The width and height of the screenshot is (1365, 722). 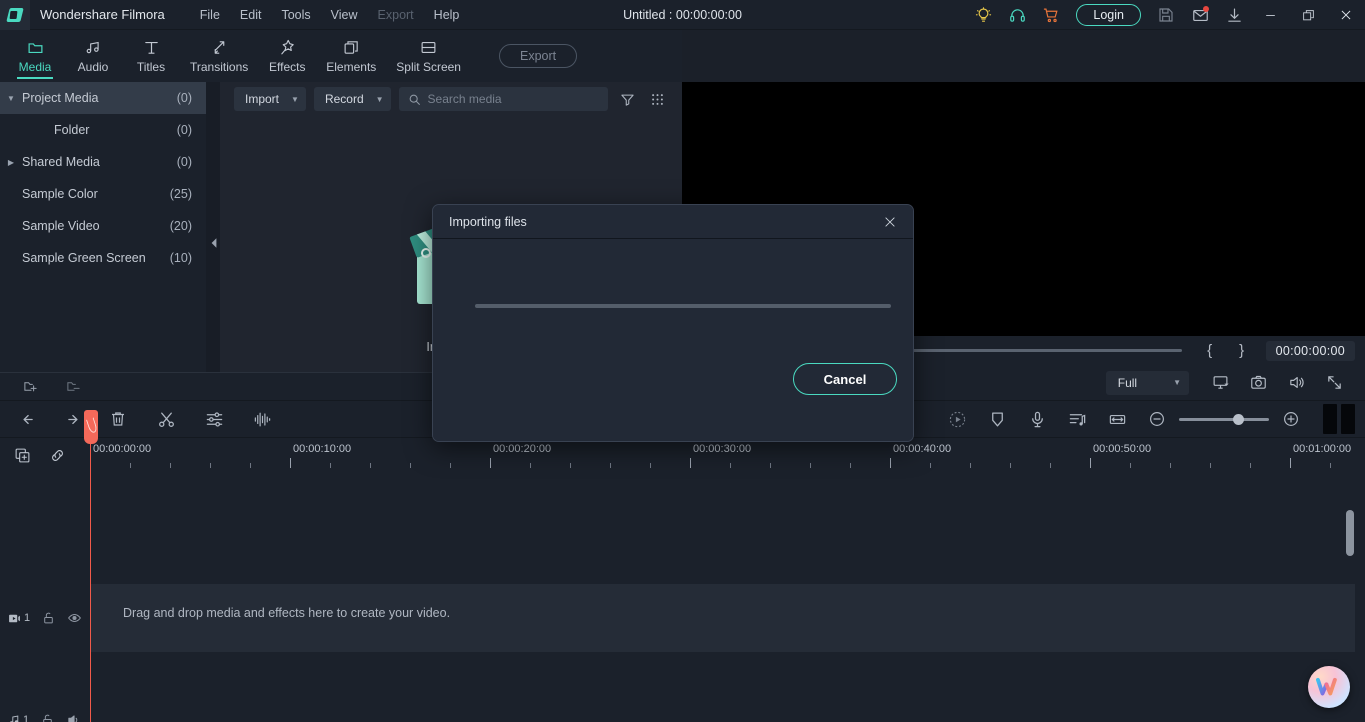 I want to click on undo-icon, so click(x=30, y=419).